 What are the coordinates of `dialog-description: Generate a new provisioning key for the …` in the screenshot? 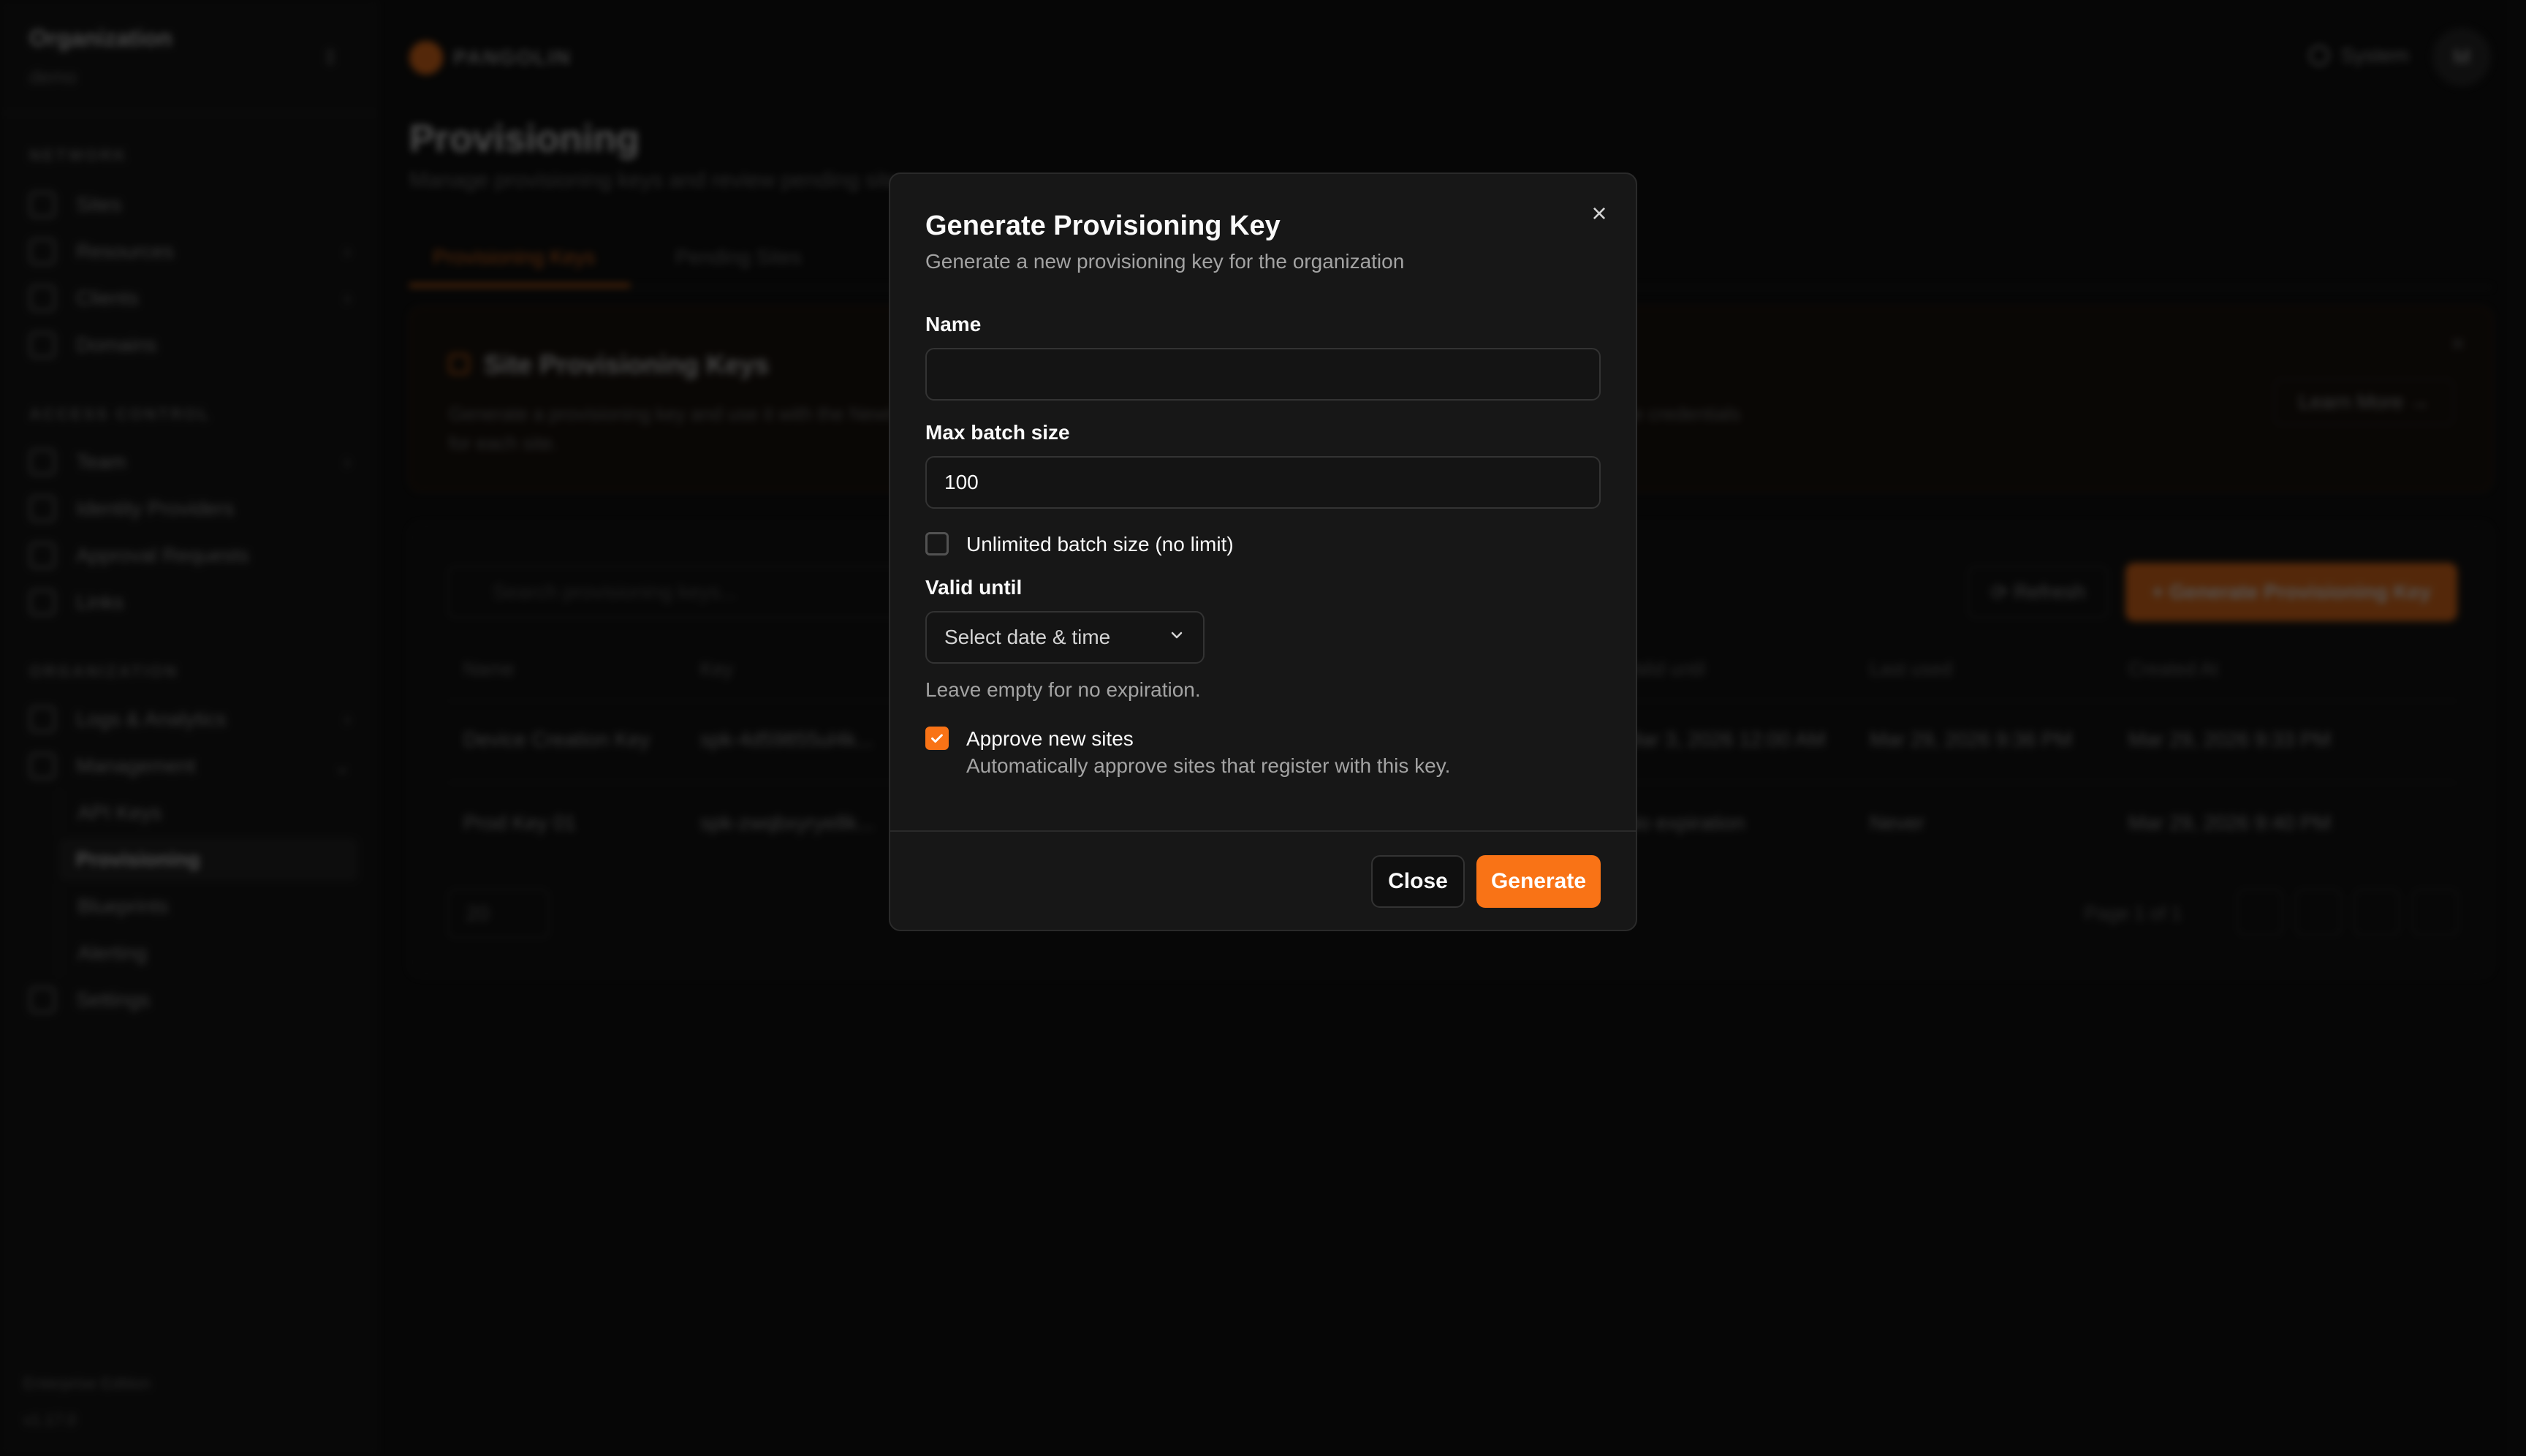 It's located at (1165, 261).